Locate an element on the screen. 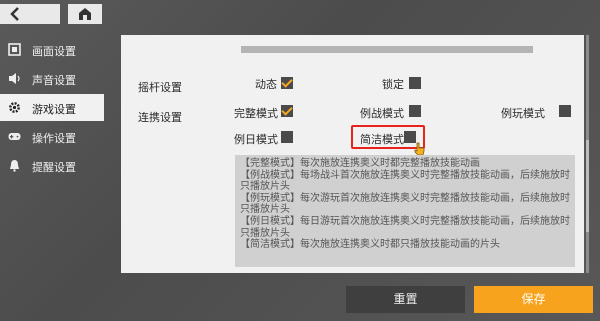 The image size is (600, 321). sidebar-item-game: 游戏设置 is located at coordinates (52, 107).